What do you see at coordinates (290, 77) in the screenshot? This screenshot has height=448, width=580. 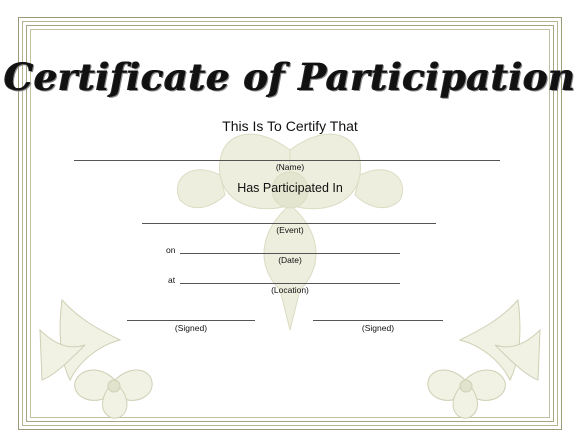 I see `certificate-title: Certificate of Participation` at bounding box center [290, 77].